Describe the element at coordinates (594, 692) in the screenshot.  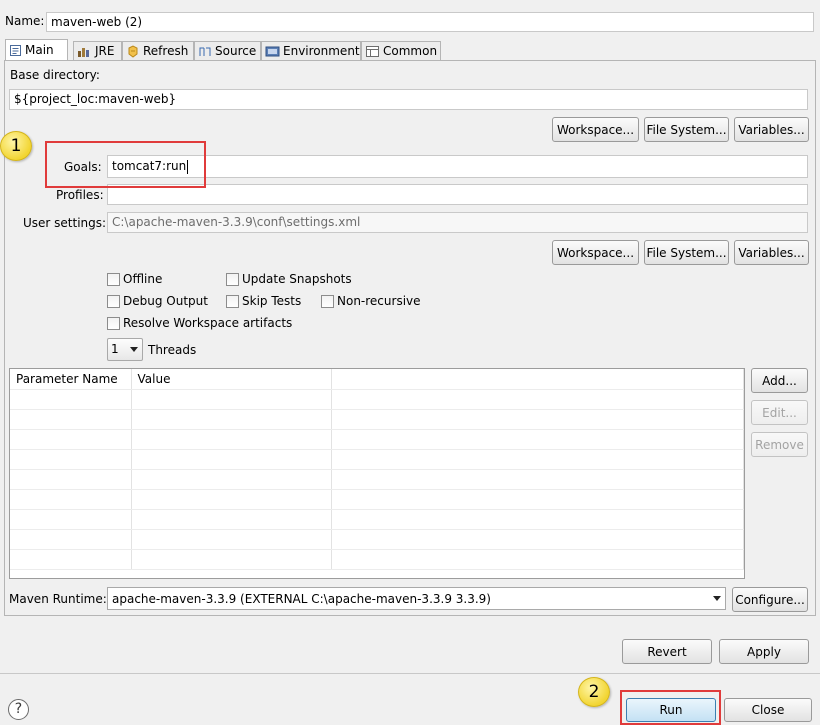
I see `callout-2: 2` at that location.